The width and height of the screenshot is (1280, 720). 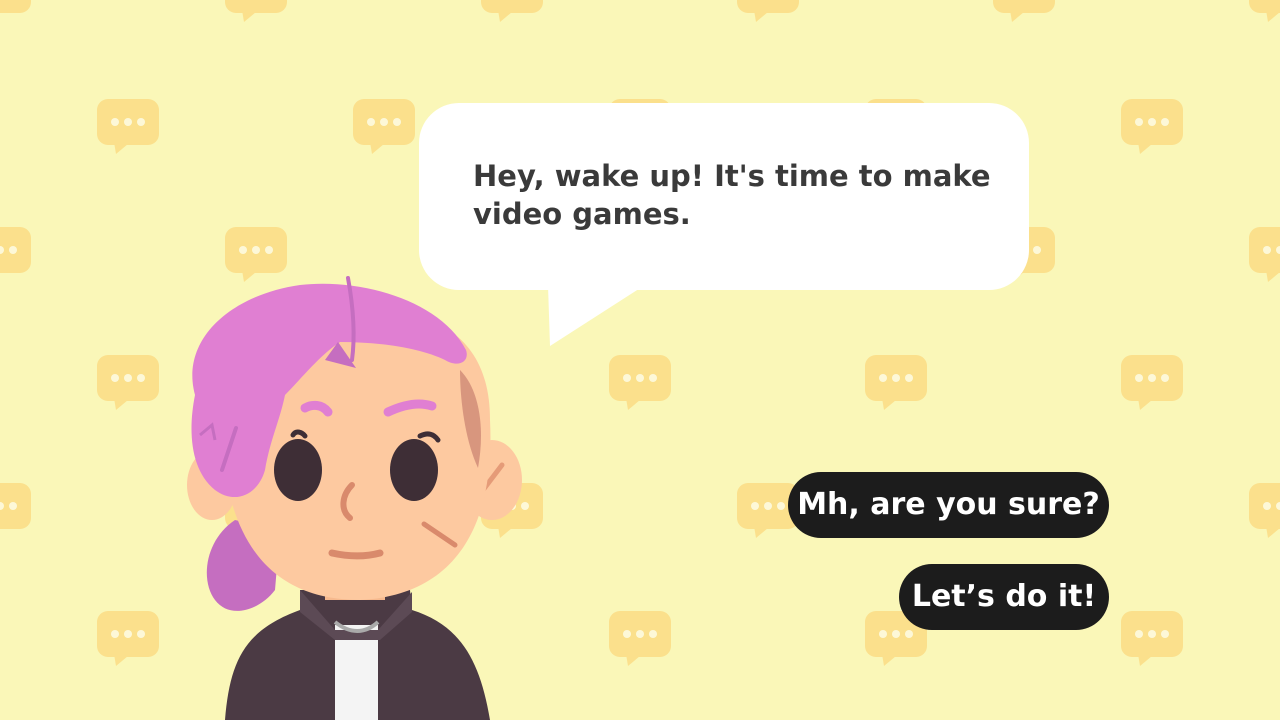 I want to click on choice-button-lets-do-it: Let’s do it!, so click(x=1004, y=597).